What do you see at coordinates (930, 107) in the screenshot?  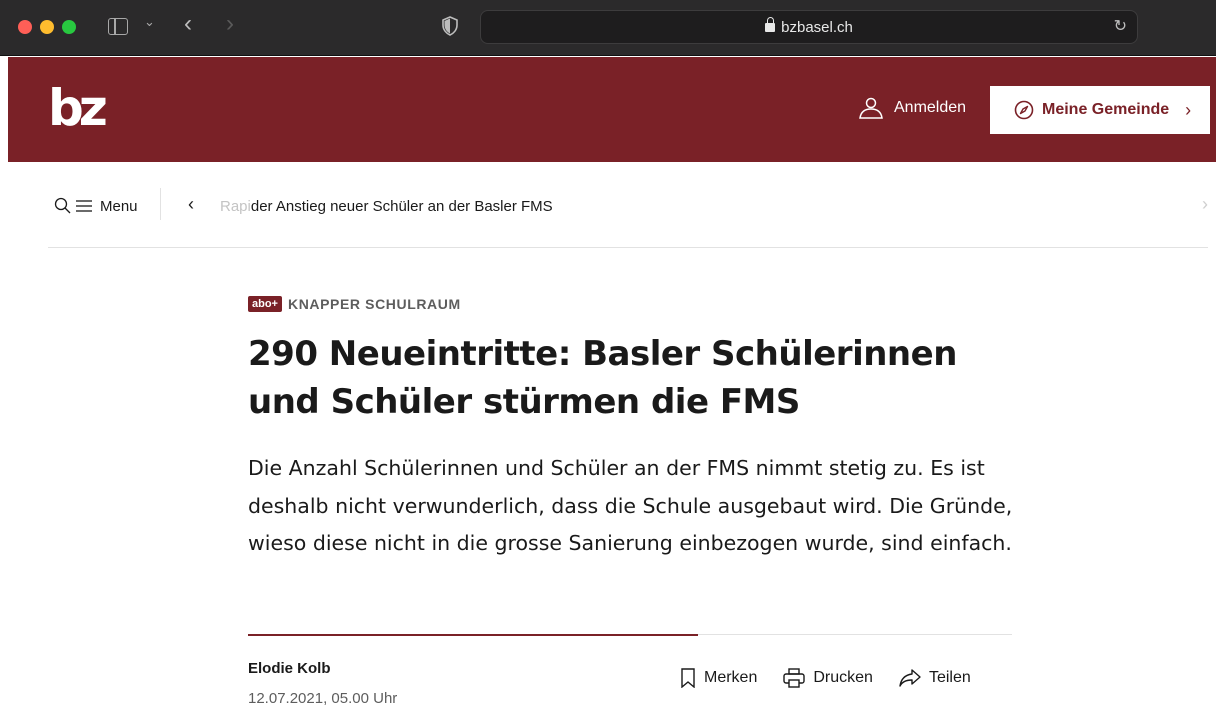 I see `login-label: Anmelden` at bounding box center [930, 107].